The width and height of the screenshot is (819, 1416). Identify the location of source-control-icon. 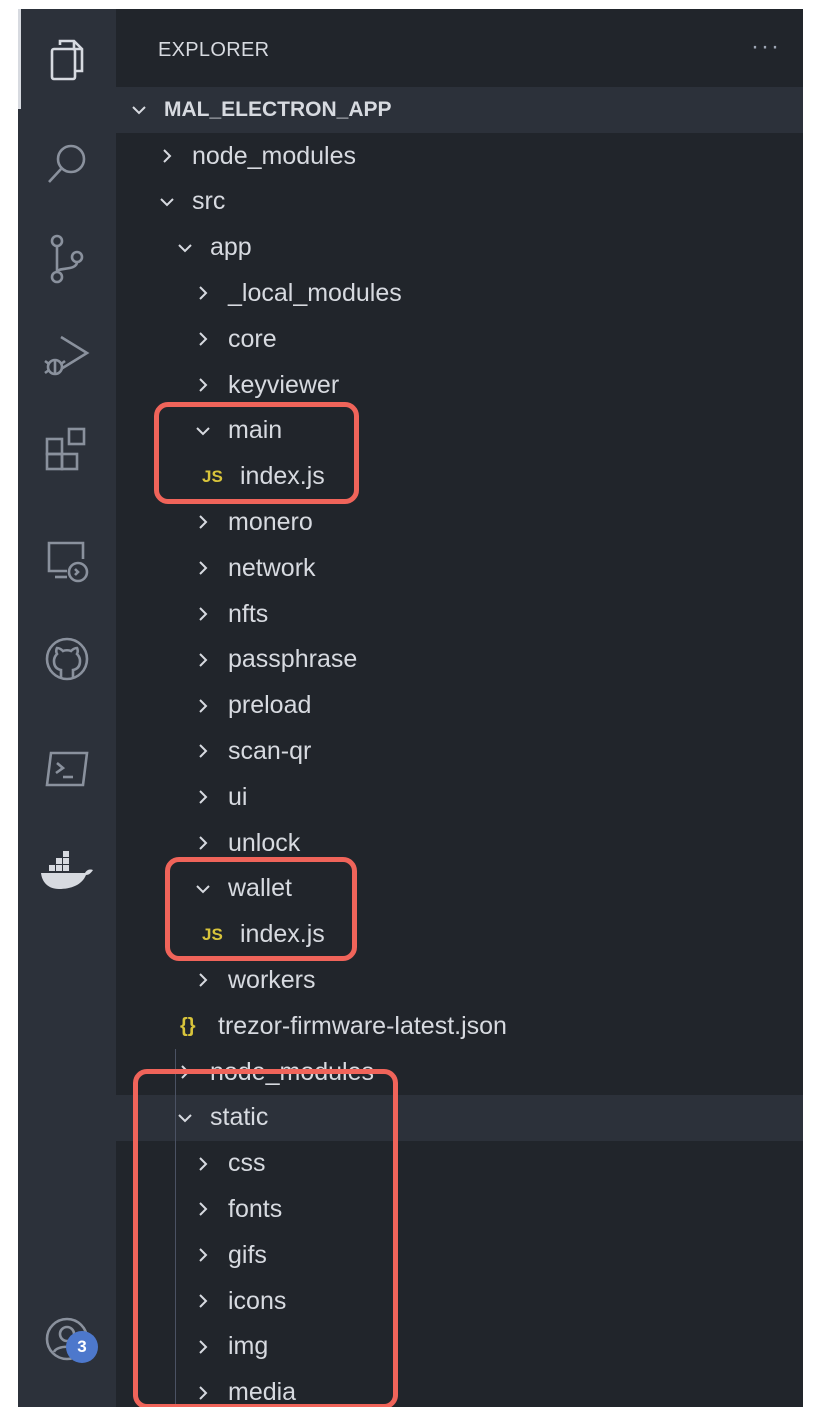
(67, 259).